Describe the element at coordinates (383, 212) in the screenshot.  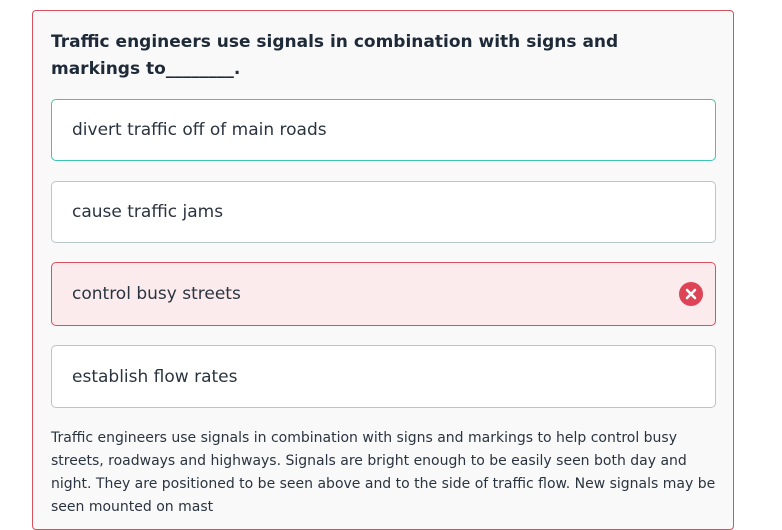
I see `answer-option-2: cause traffic jams` at that location.